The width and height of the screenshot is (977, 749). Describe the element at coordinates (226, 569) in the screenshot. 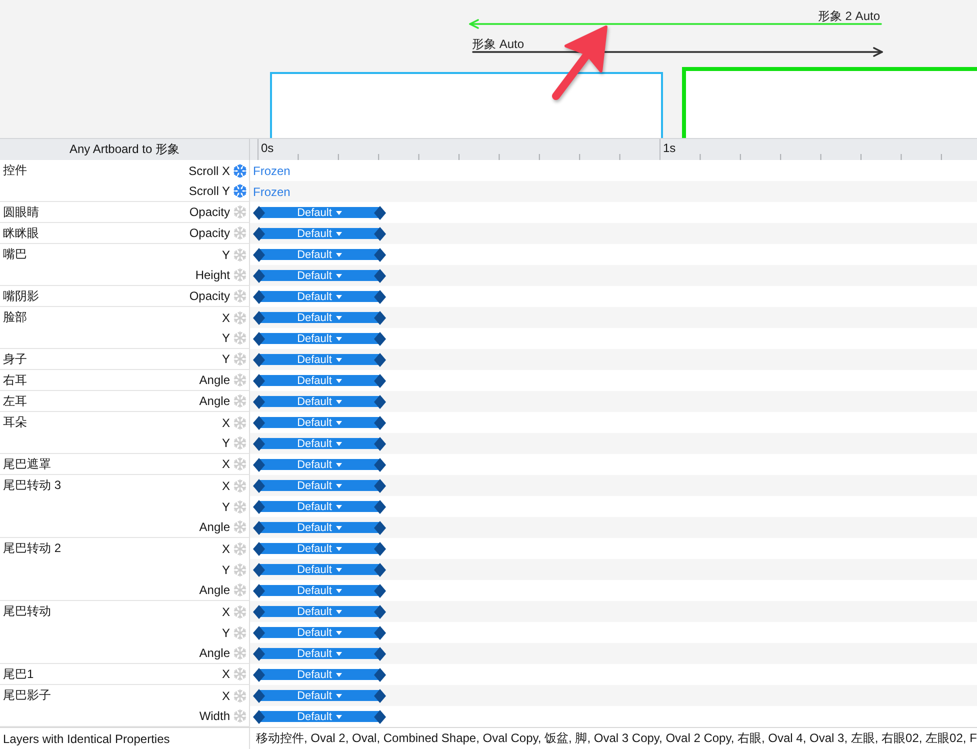

I see `property-name: Y` at that location.